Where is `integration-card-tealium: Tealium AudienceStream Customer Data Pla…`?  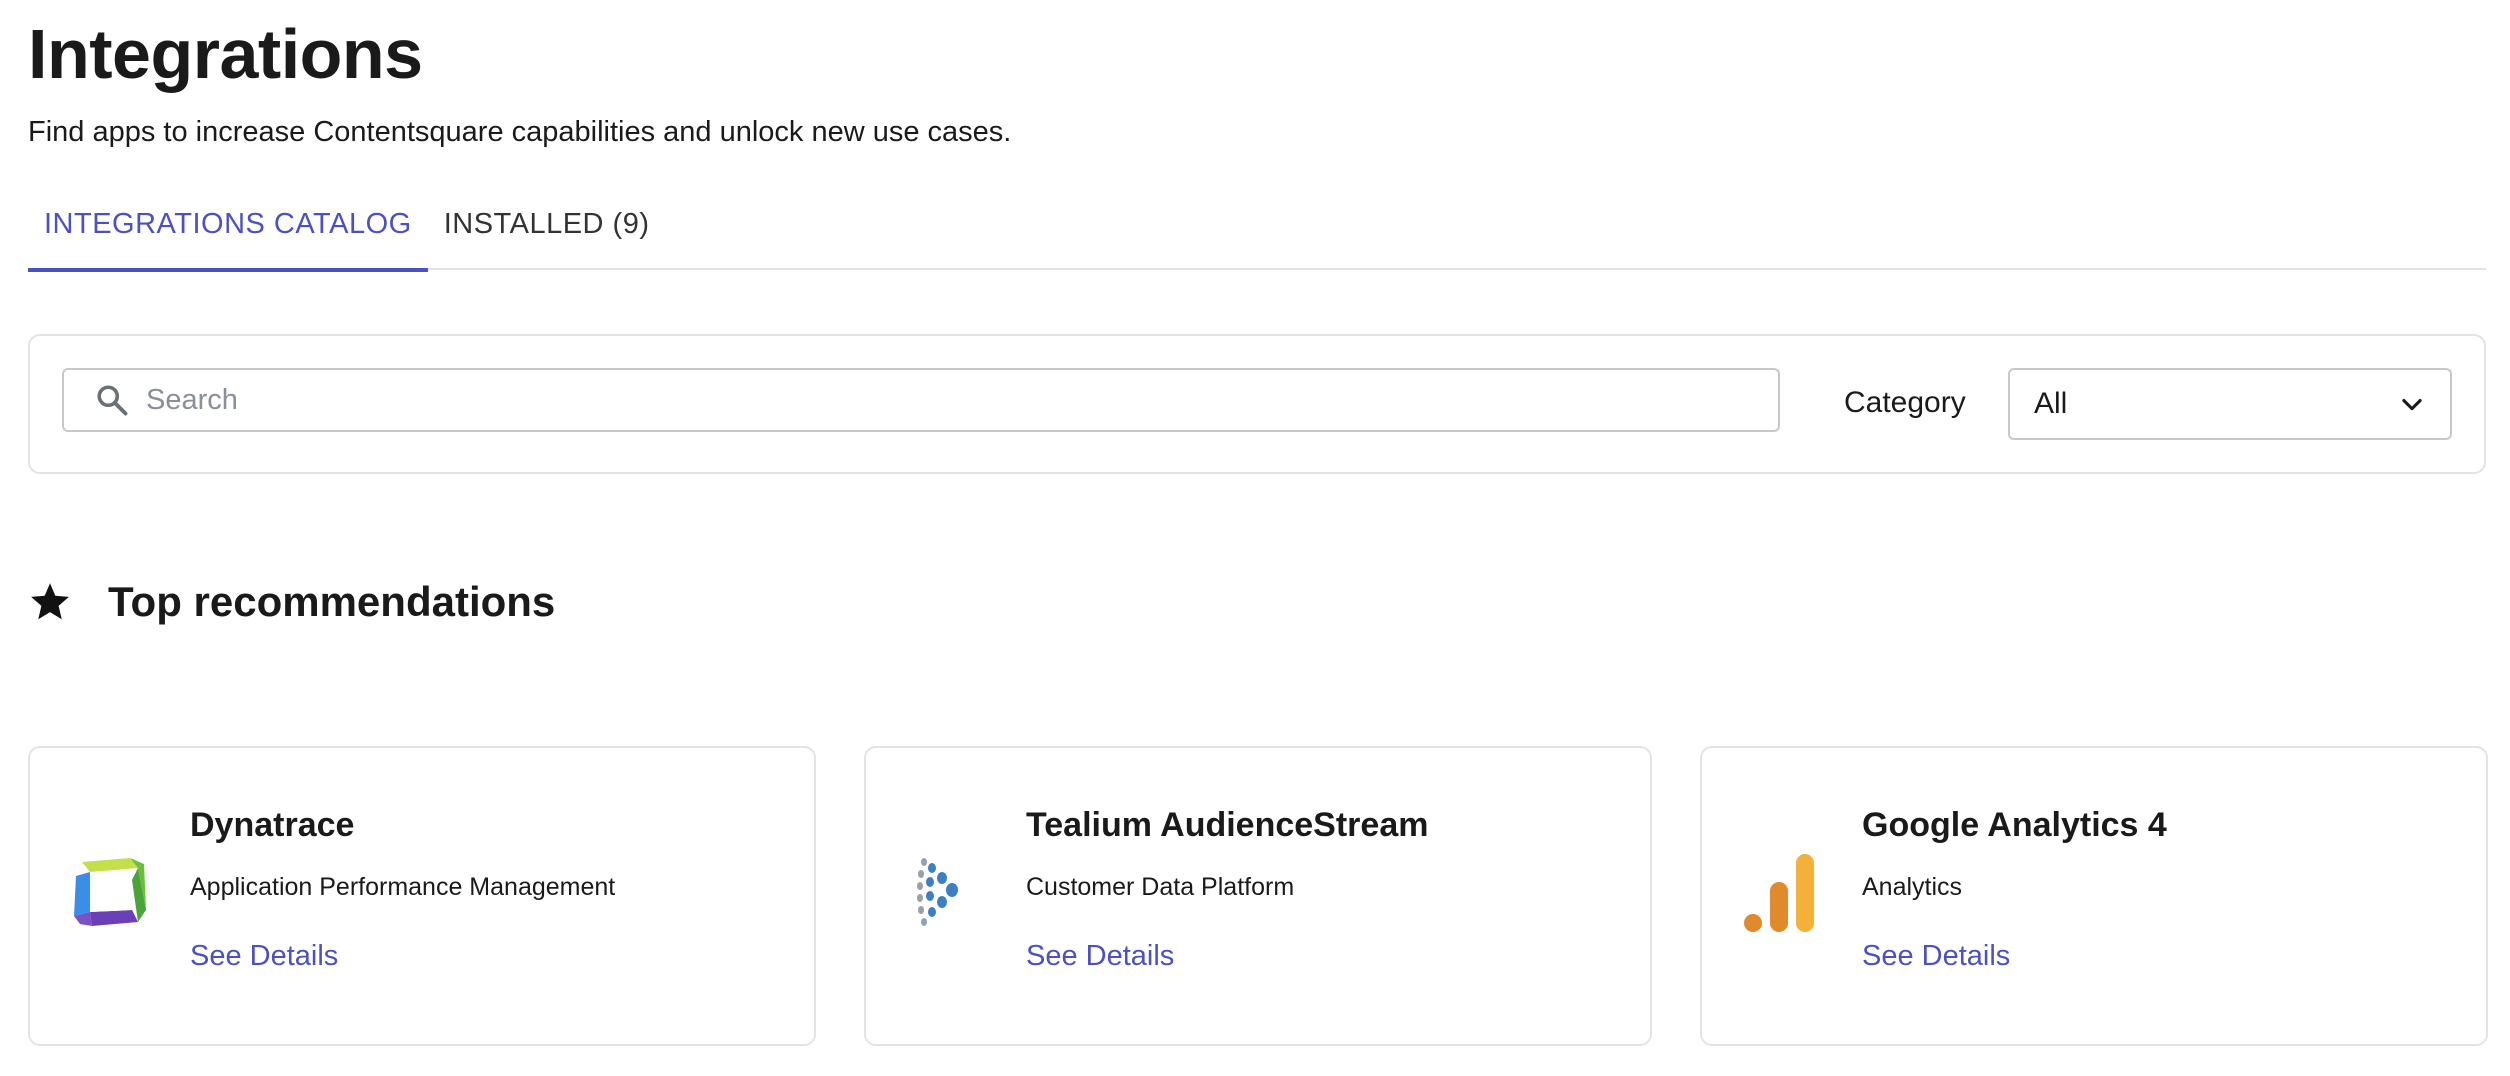
integration-card-tealium: Tealium AudienceStream Customer Data Pla… is located at coordinates (1258, 896).